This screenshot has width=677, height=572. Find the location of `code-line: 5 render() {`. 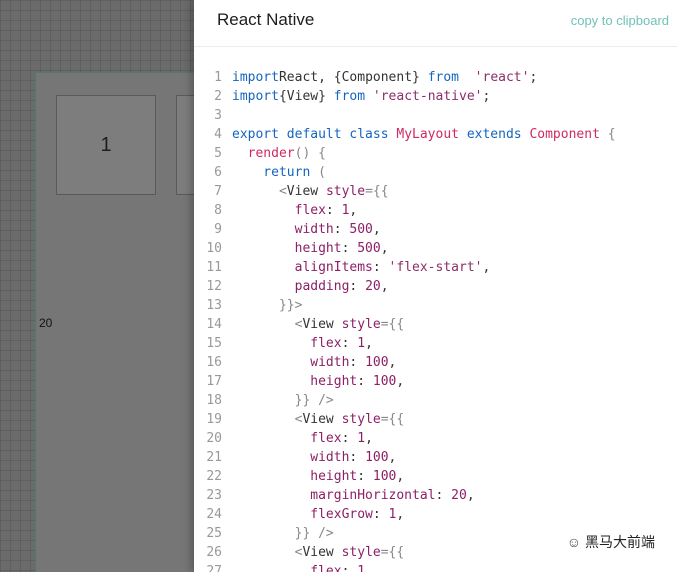

code-line: 5 render() { is located at coordinates (405, 153).